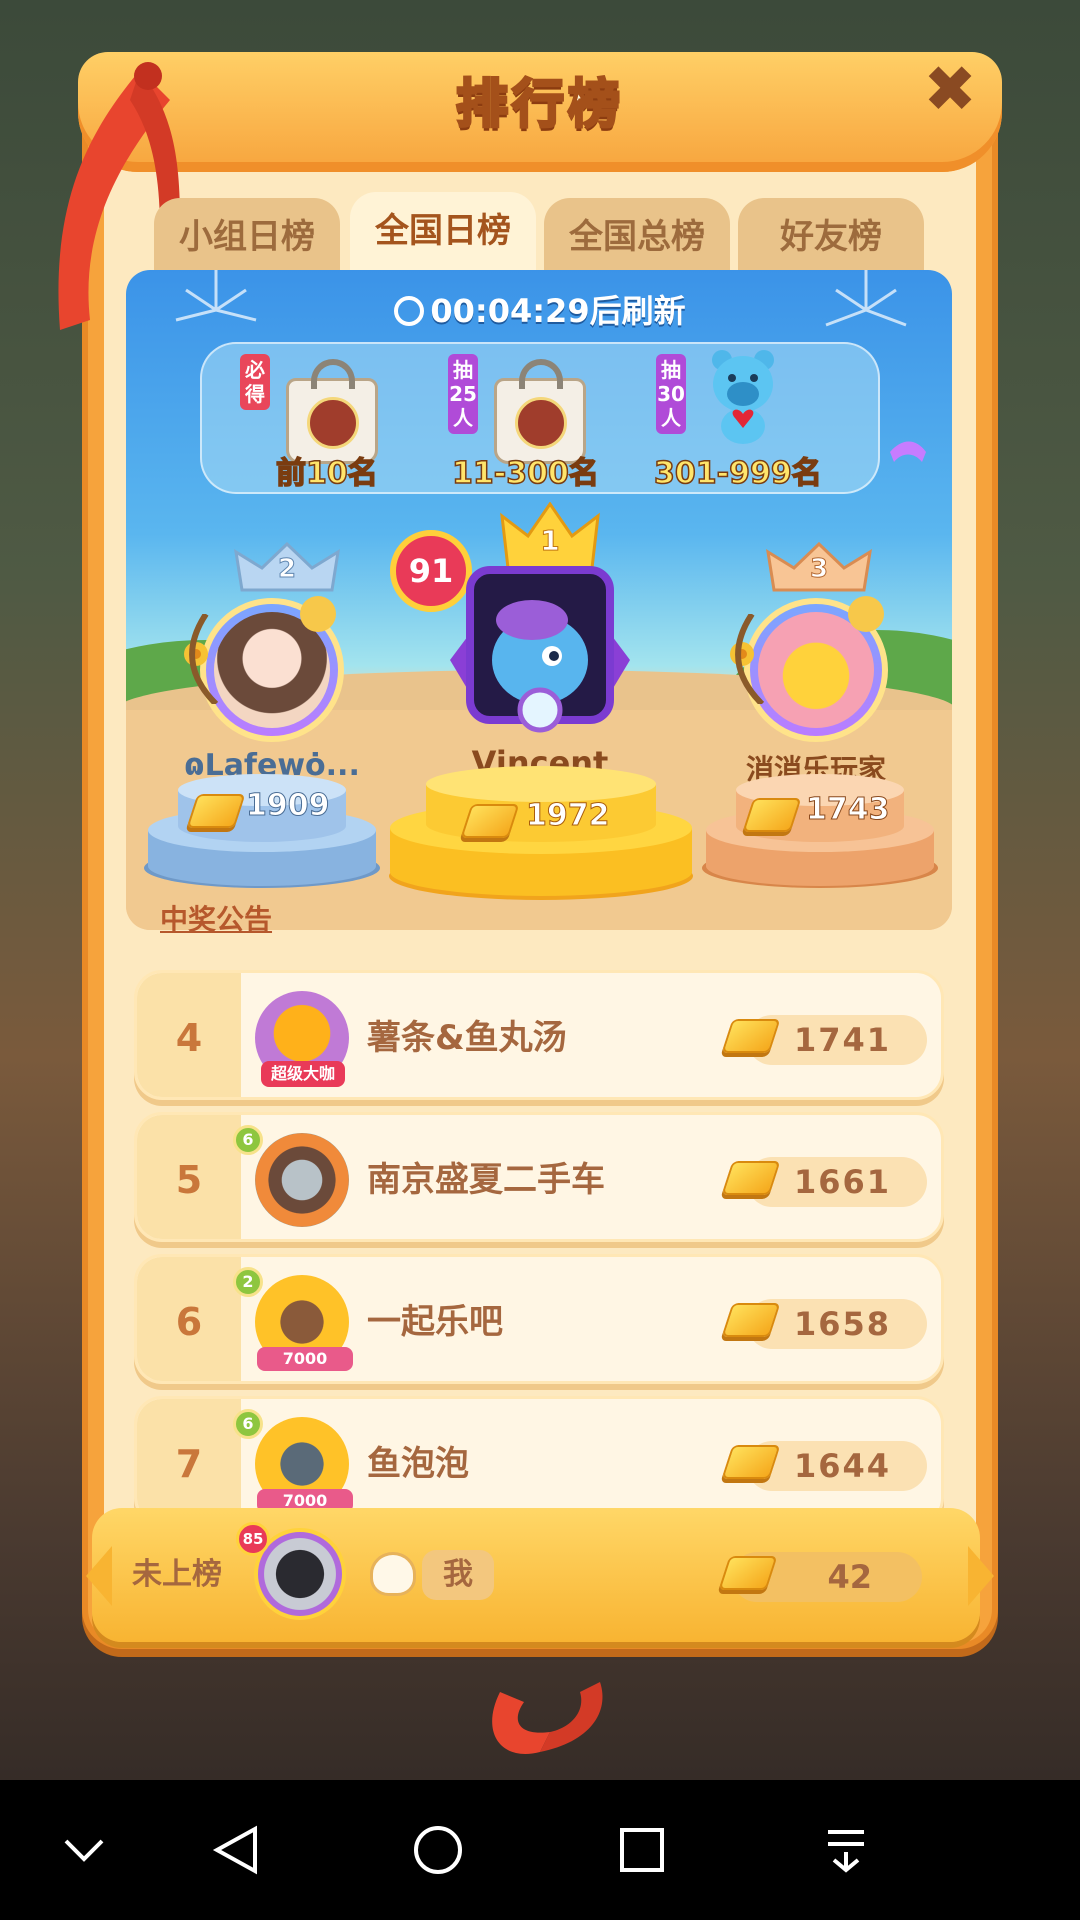 The height and width of the screenshot is (1920, 1080). Describe the element at coordinates (99, 1576) in the screenshot. I see `arrow-left-decoration` at that location.